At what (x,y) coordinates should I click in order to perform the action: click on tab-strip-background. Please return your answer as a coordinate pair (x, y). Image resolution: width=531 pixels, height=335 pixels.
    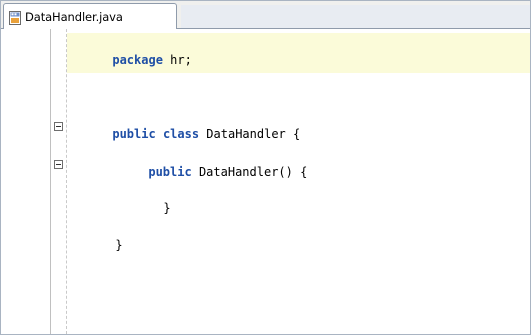
    Looking at the image, I should click on (355, 16).